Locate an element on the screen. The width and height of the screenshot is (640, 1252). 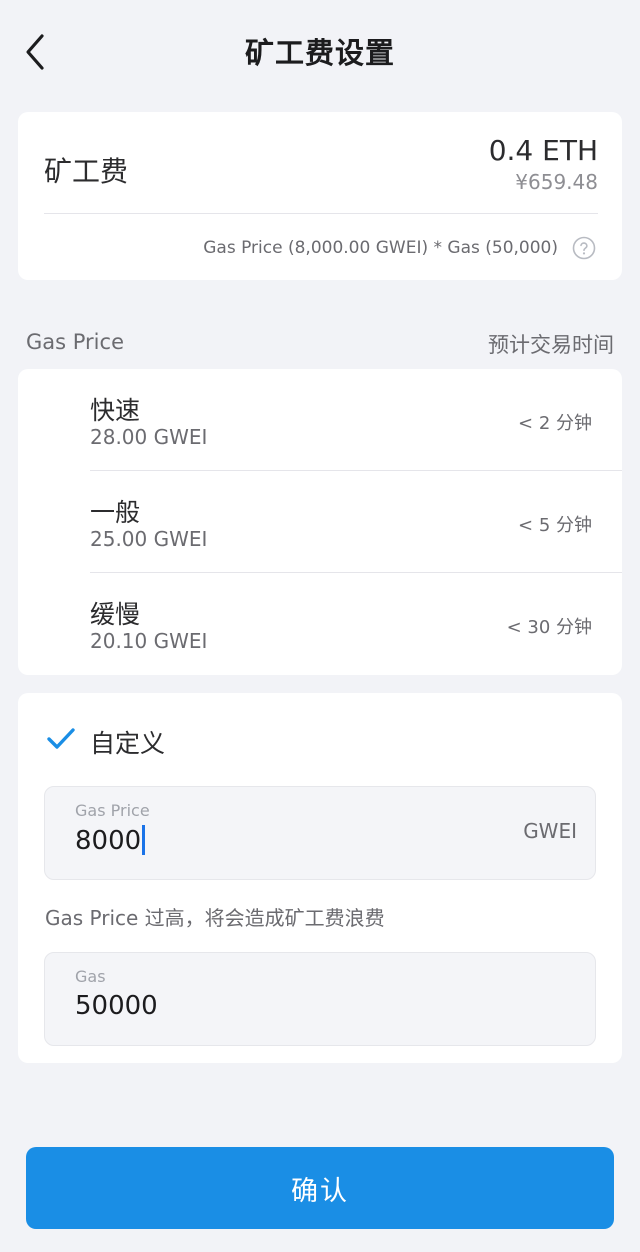
fee-cny-amount: ¥659.48 is located at coordinates (556, 182).